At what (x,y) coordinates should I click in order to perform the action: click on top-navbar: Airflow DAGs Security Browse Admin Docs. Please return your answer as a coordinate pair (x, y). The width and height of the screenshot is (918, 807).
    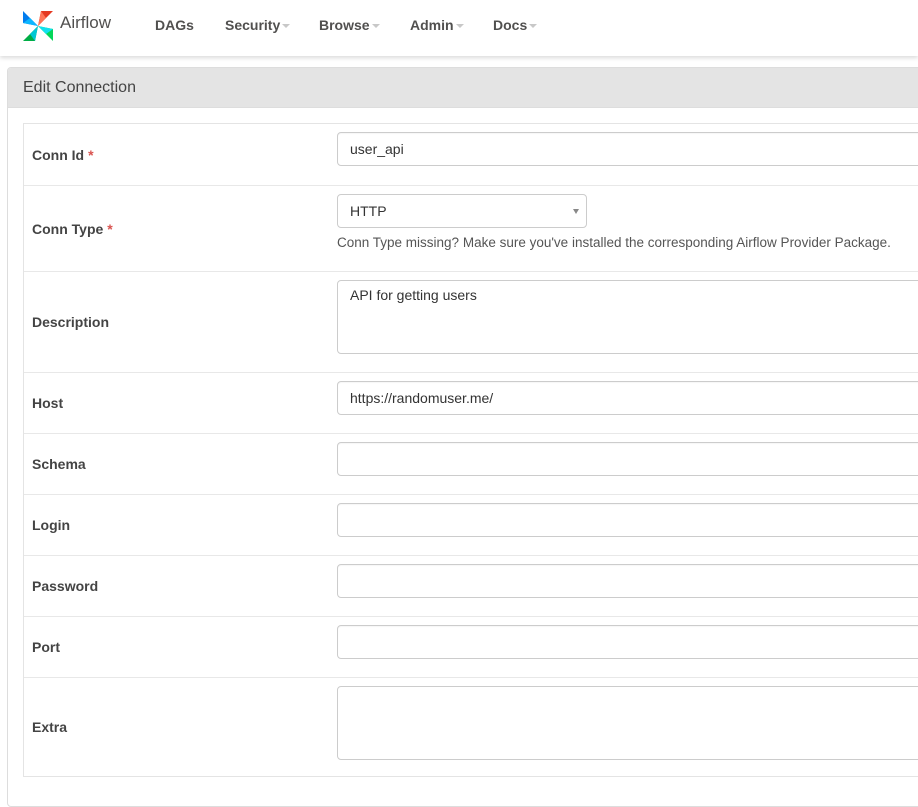
    Looking at the image, I should click on (459, 28).